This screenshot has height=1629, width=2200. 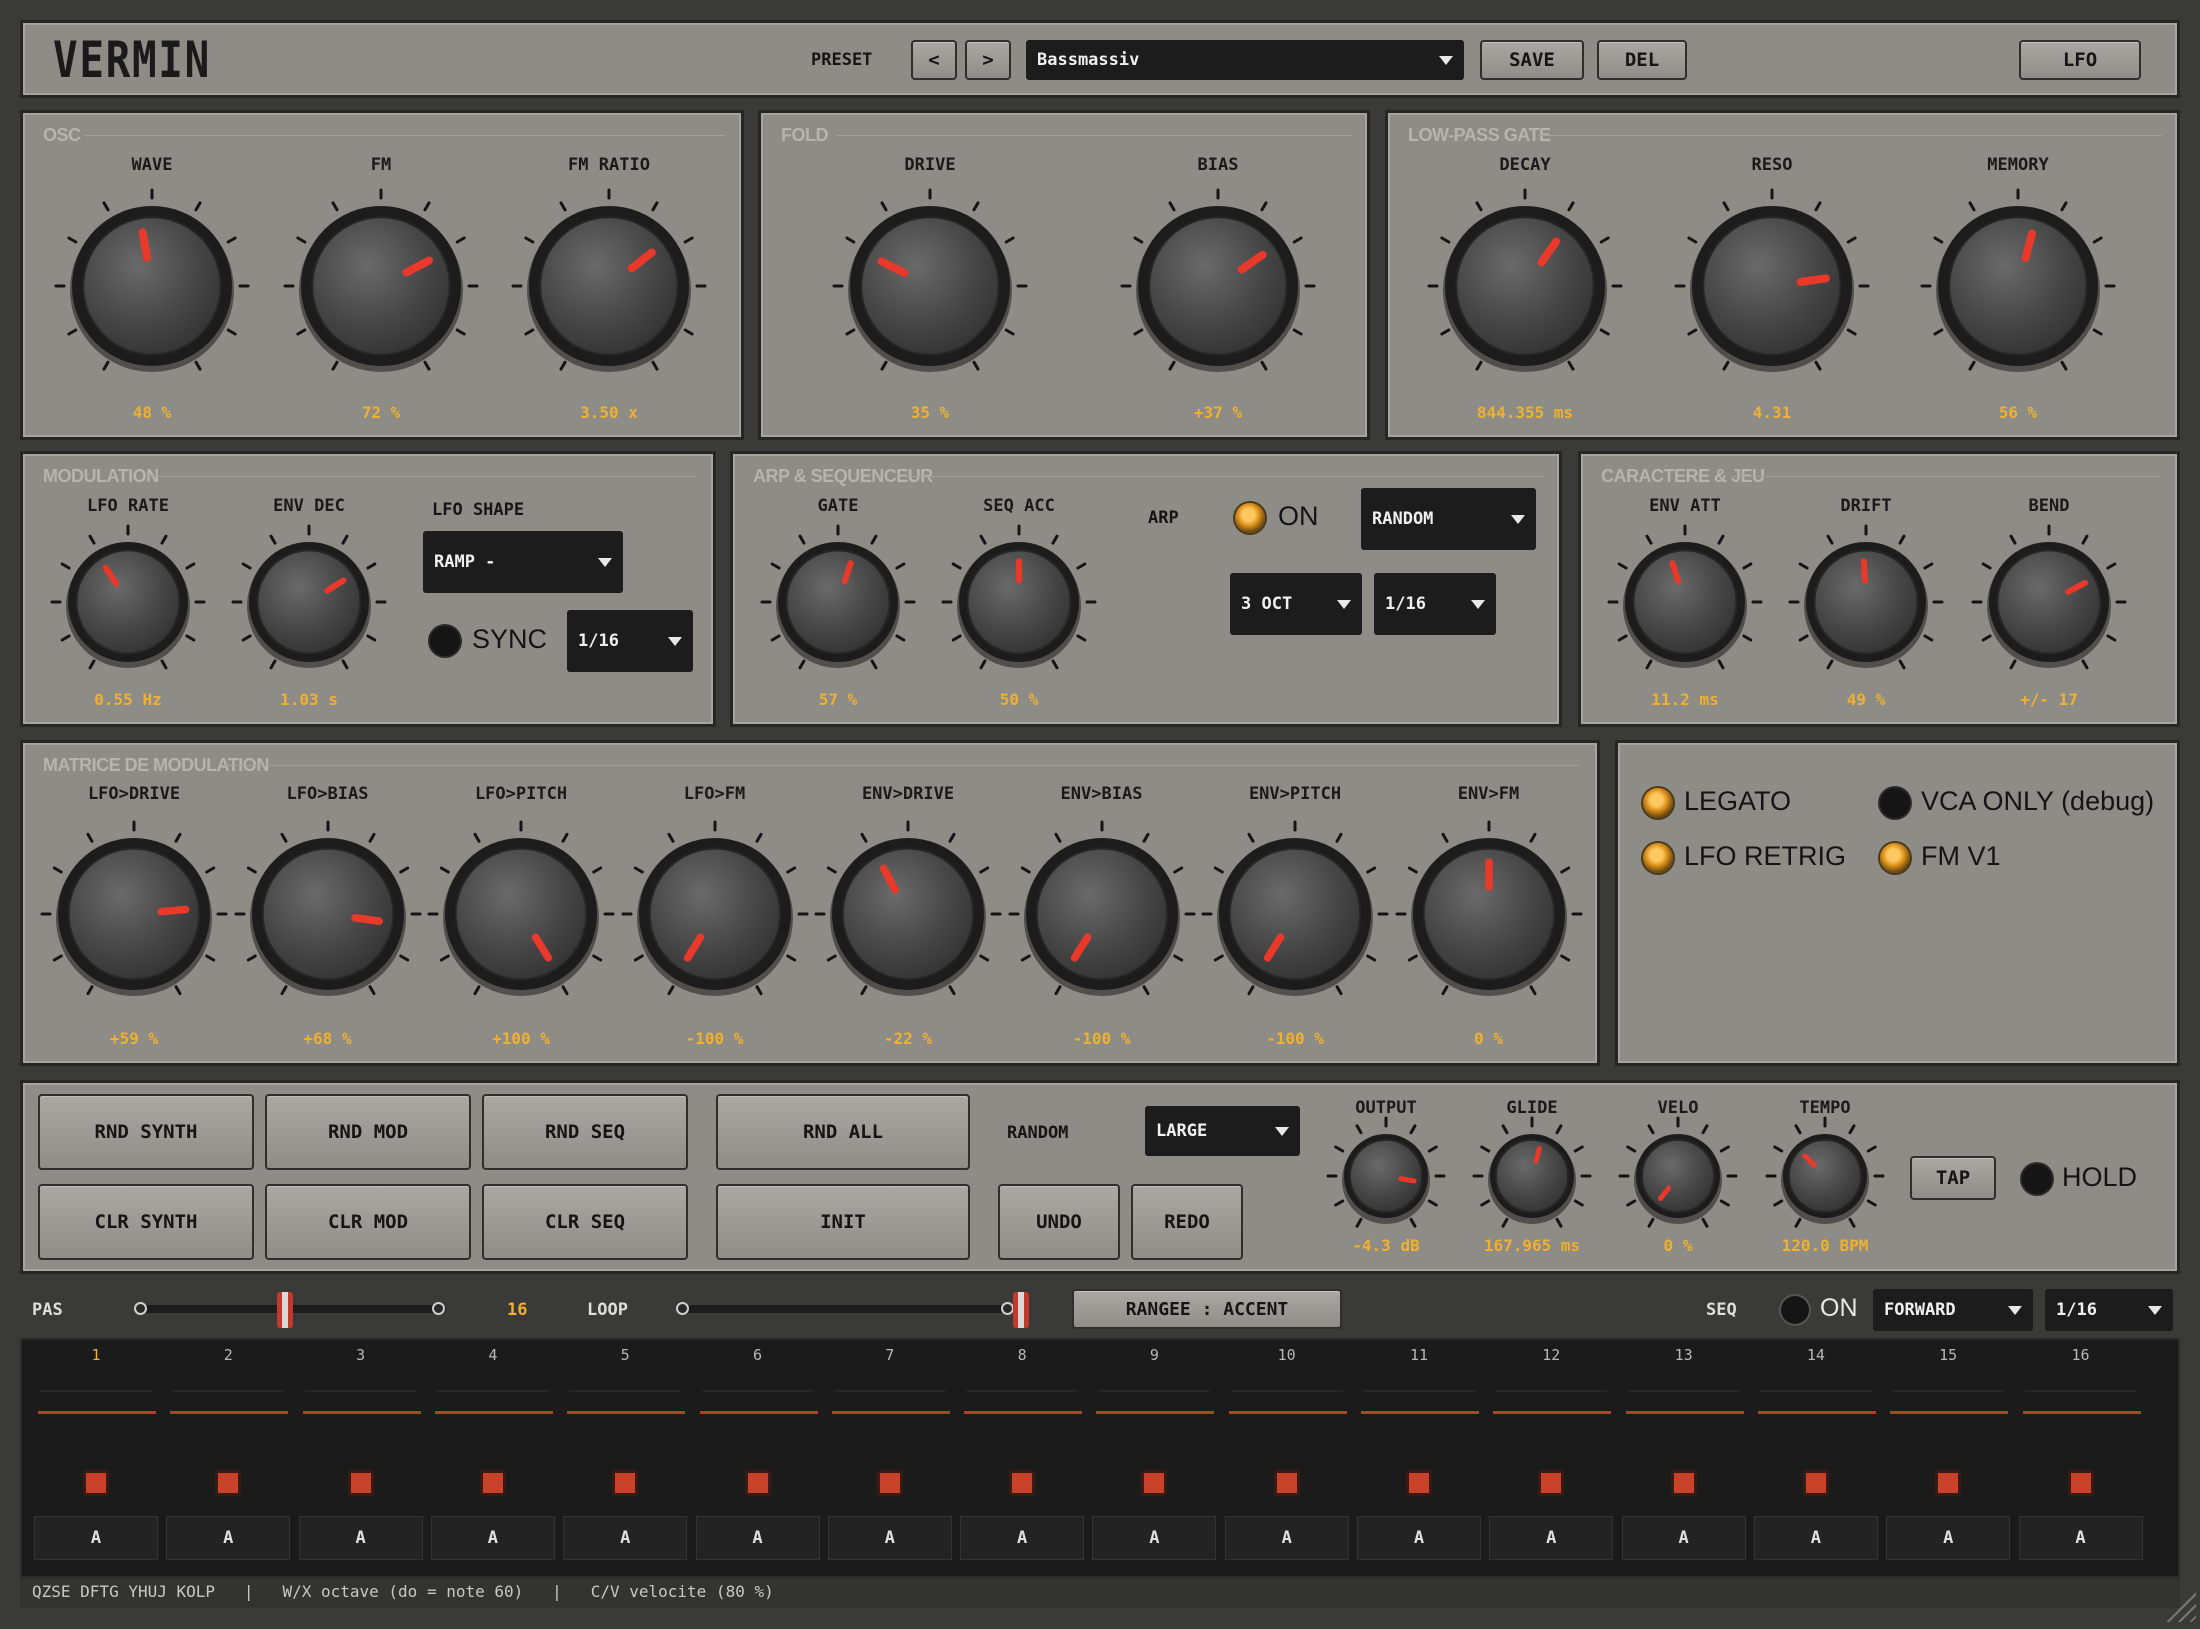 I want to click on lfo-button: LFO, so click(x=2080, y=60).